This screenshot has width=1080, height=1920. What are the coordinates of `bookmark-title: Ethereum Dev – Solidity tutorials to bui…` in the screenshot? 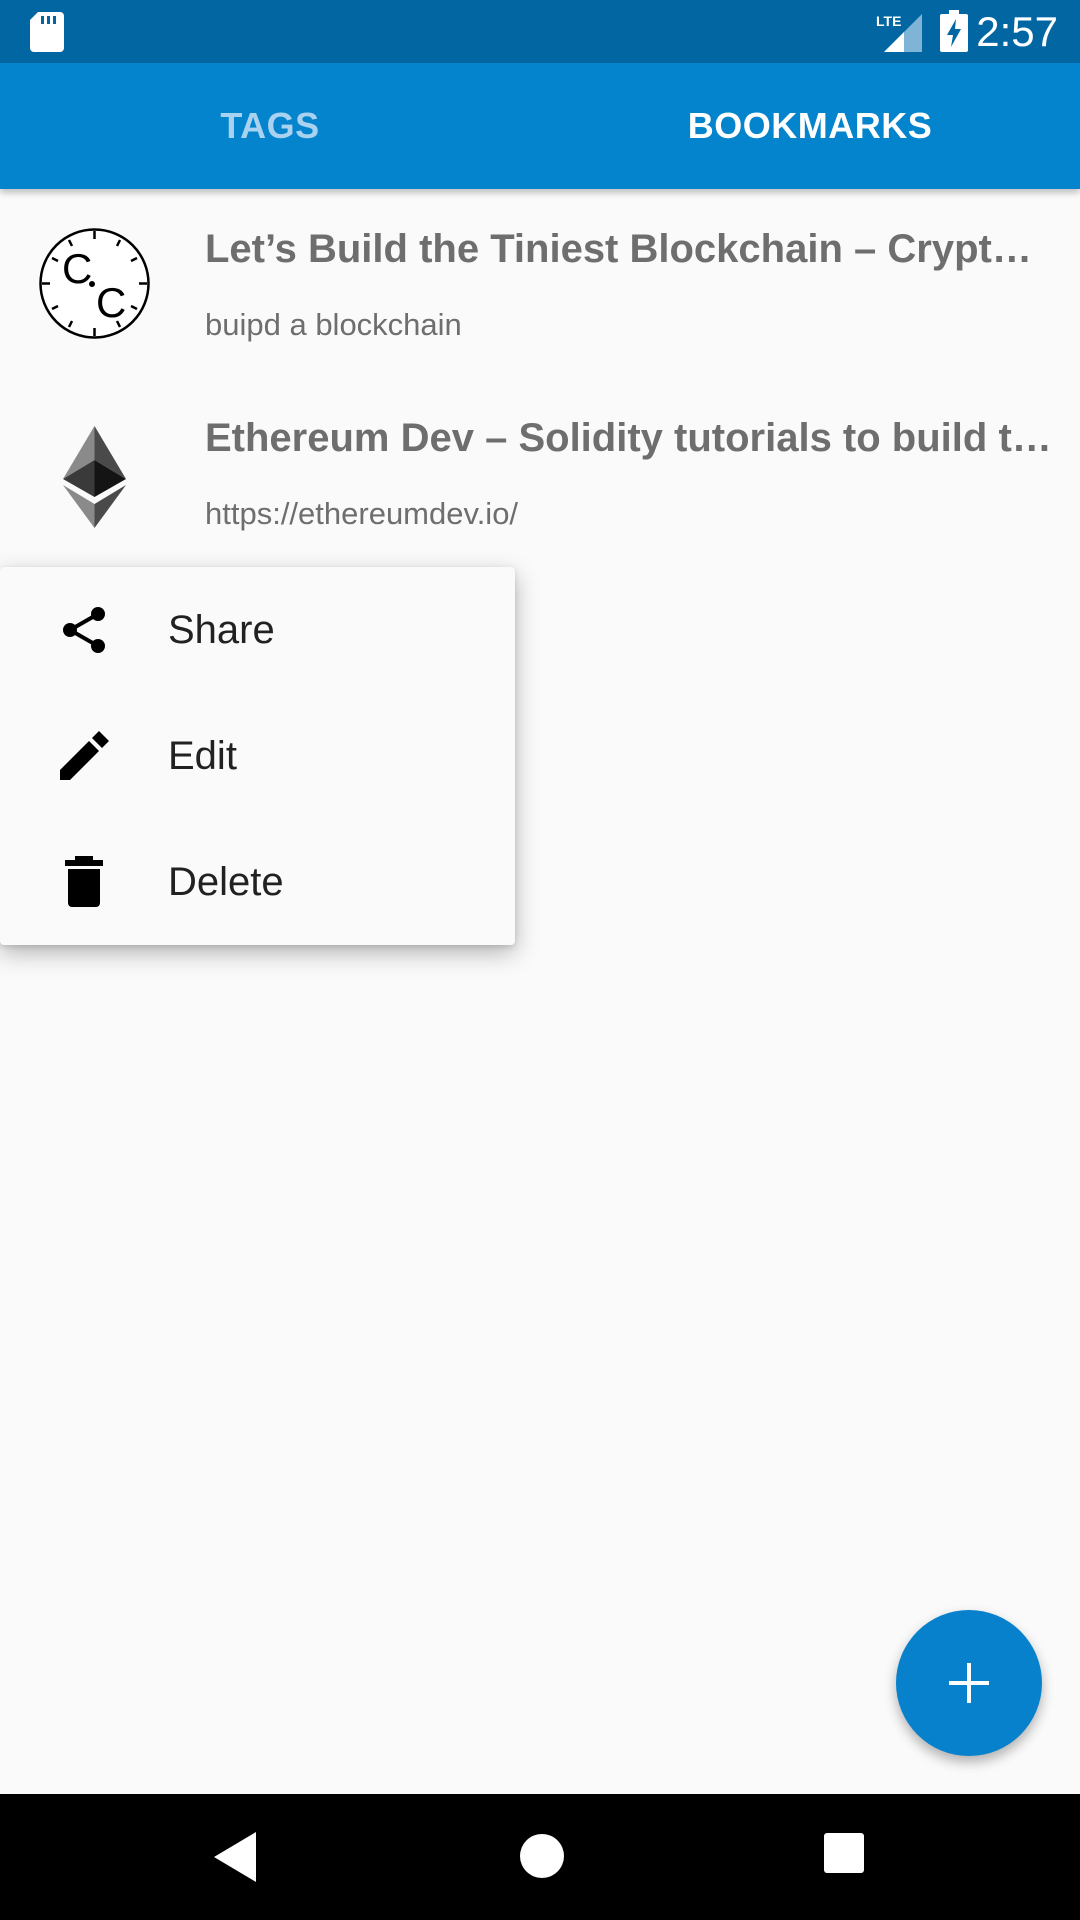 It's located at (630, 438).